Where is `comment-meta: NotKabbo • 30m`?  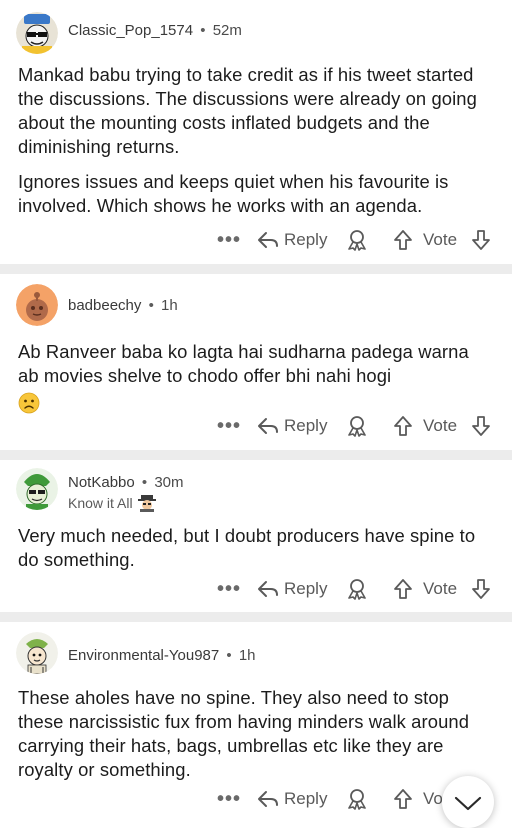 comment-meta: NotKabbo • 30m is located at coordinates (126, 482).